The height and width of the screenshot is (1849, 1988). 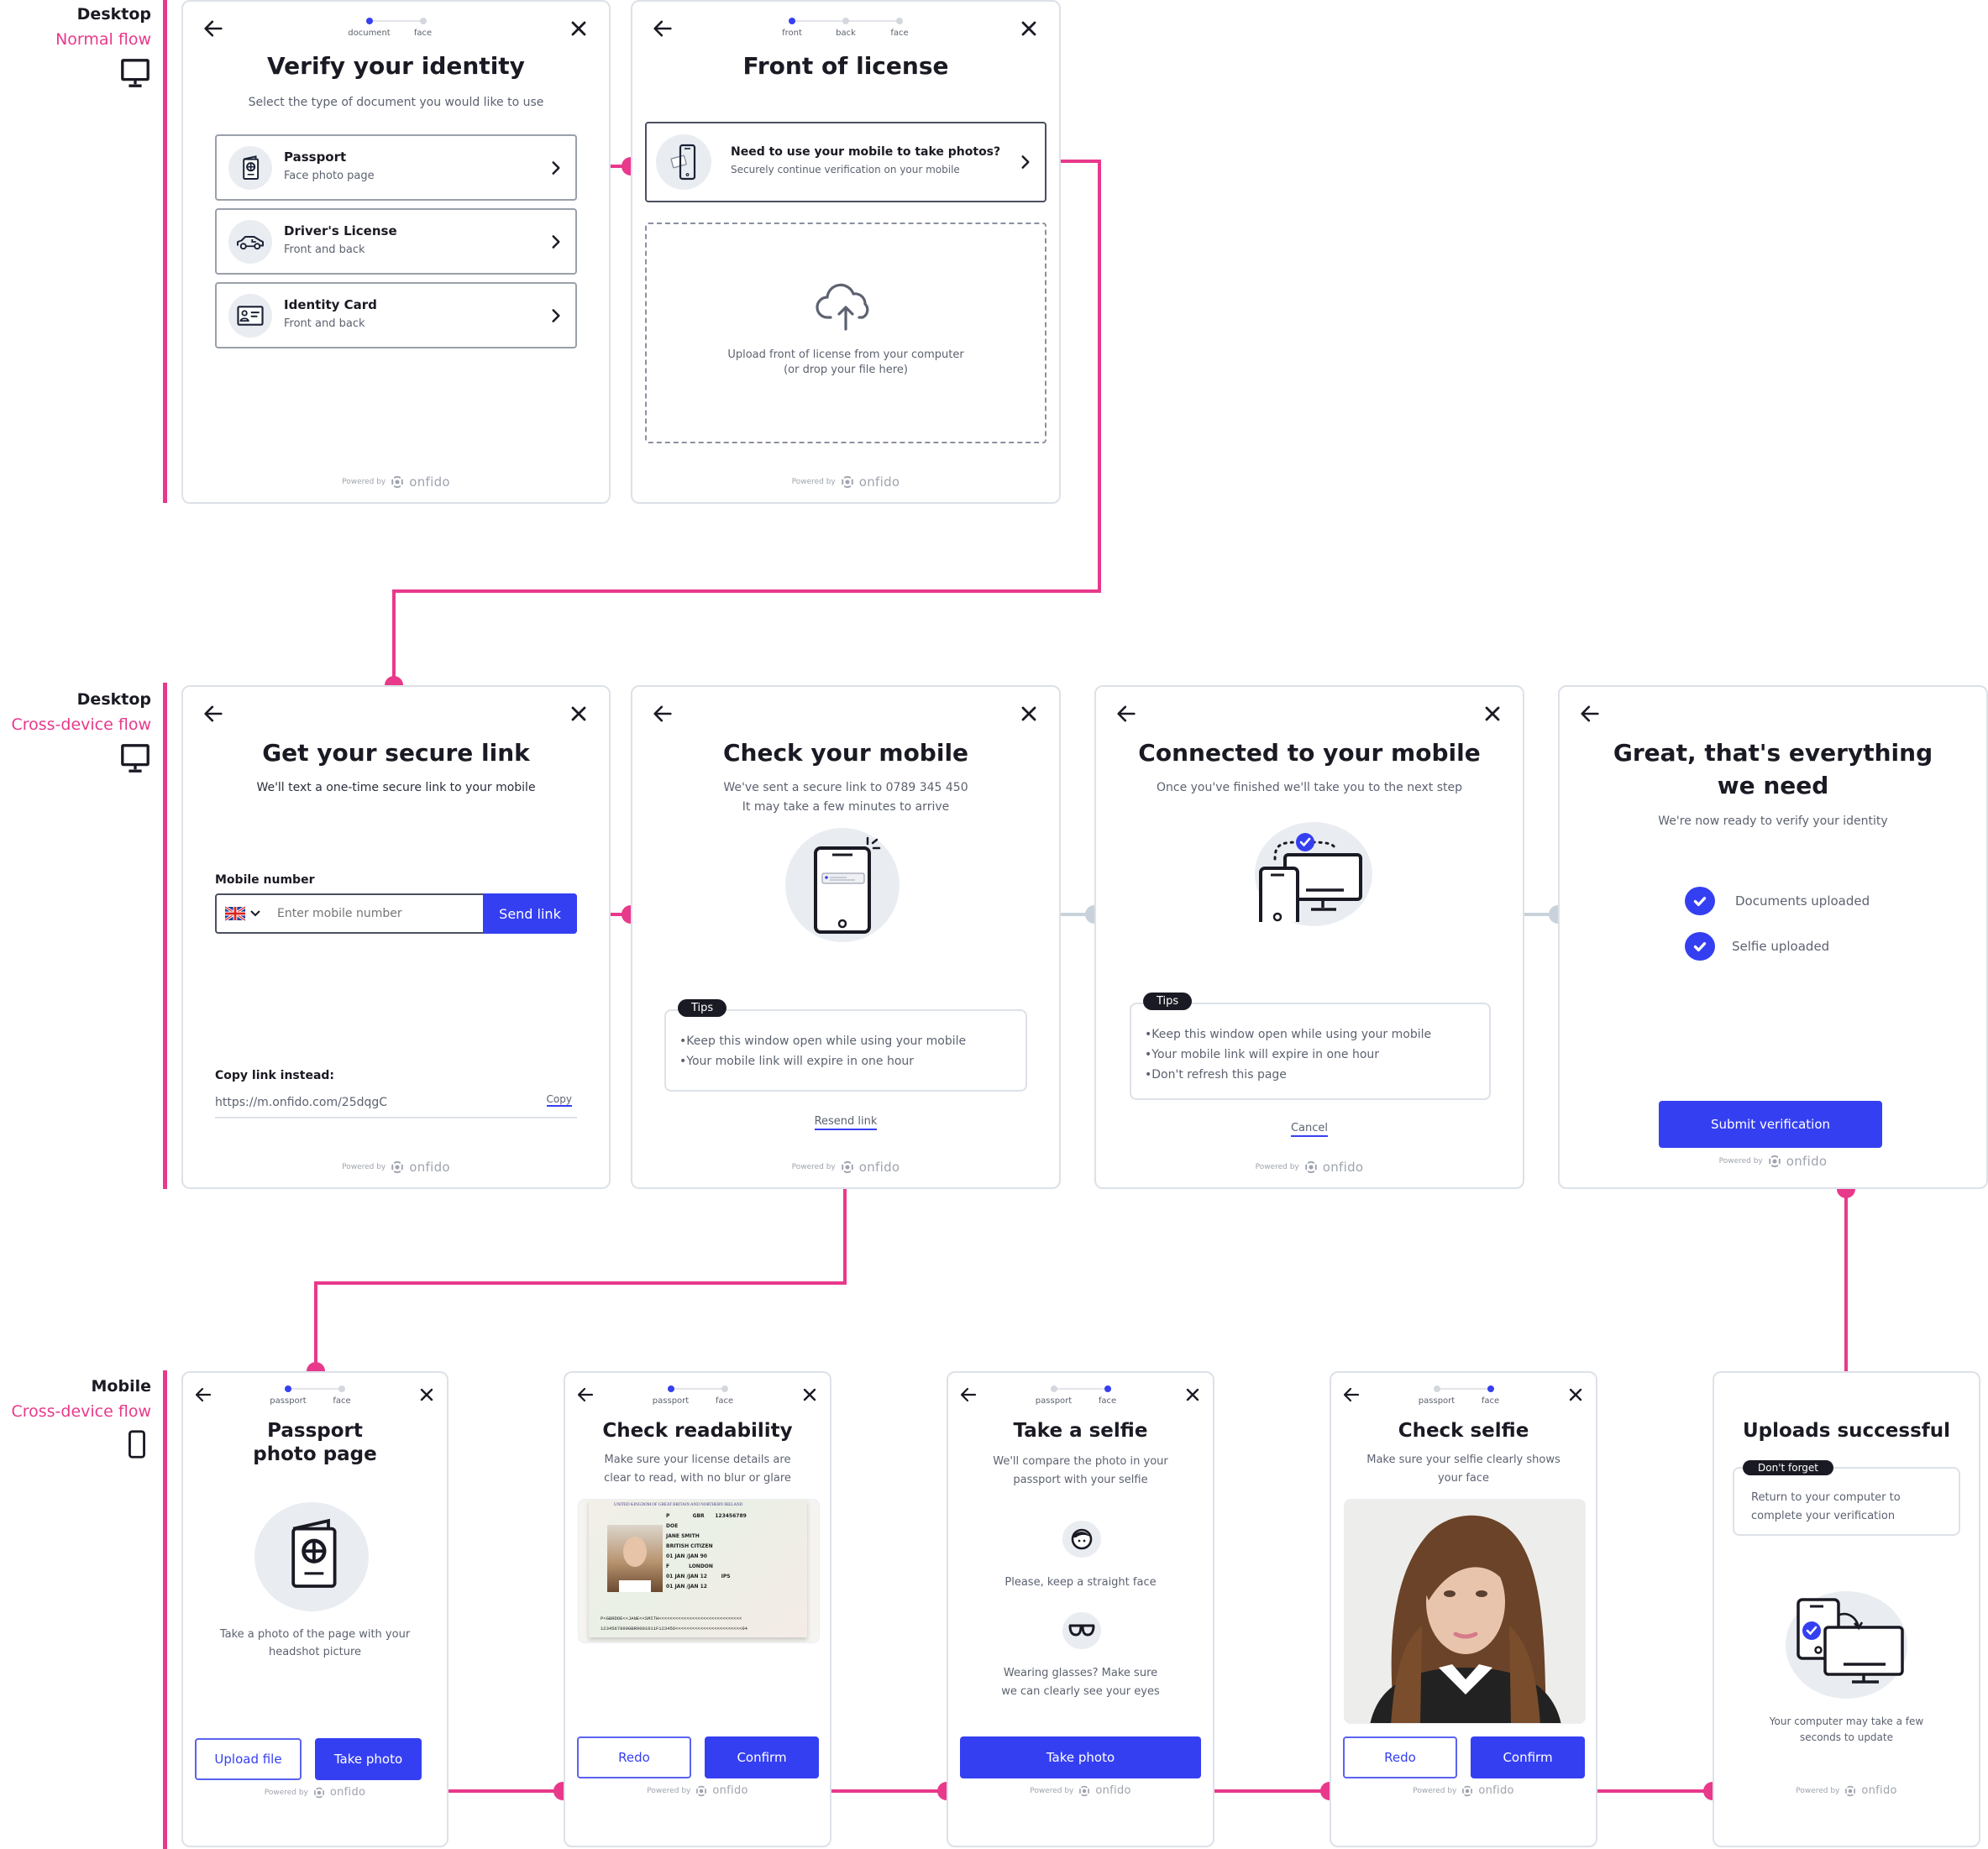 What do you see at coordinates (275, 1075) in the screenshot?
I see `copy-link-label: Copy link instead:` at bounding box center [275, 1075].